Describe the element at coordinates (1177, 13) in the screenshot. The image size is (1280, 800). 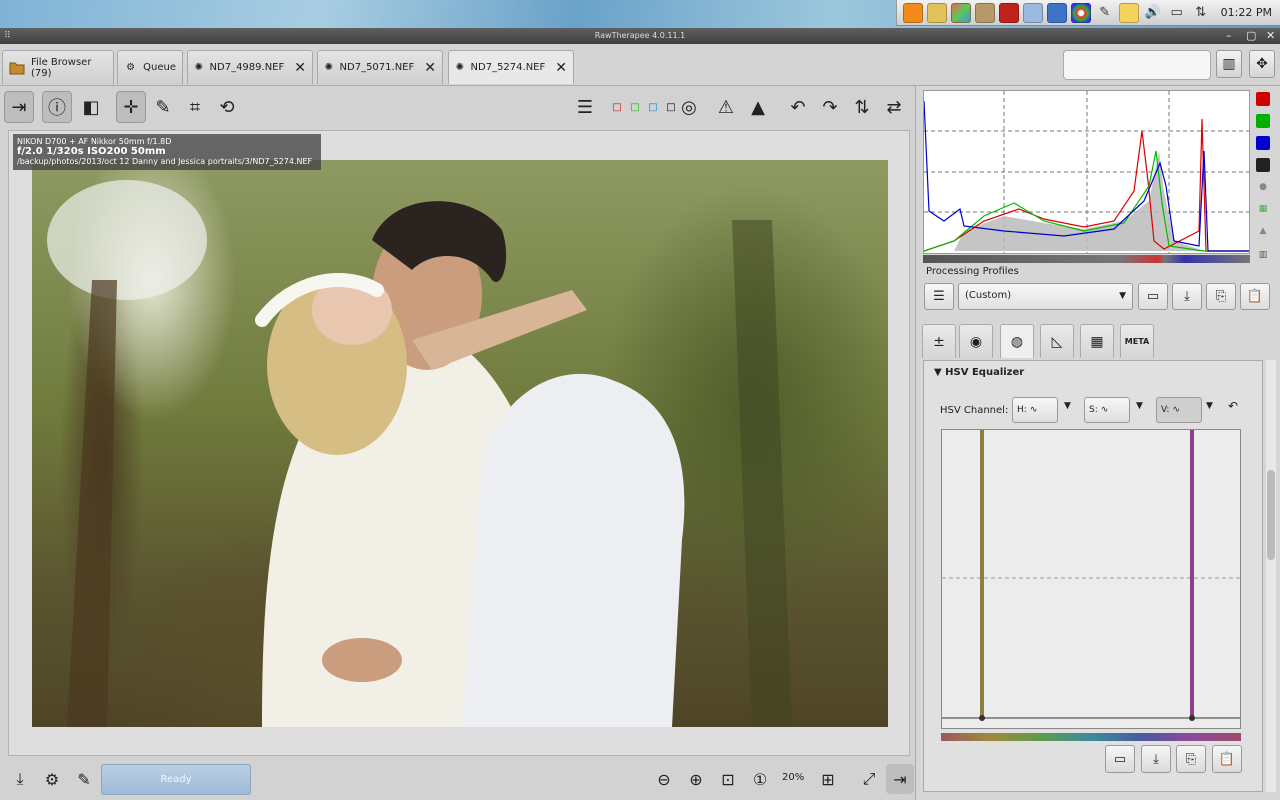
I see `battery-icon: ▭` at that location.